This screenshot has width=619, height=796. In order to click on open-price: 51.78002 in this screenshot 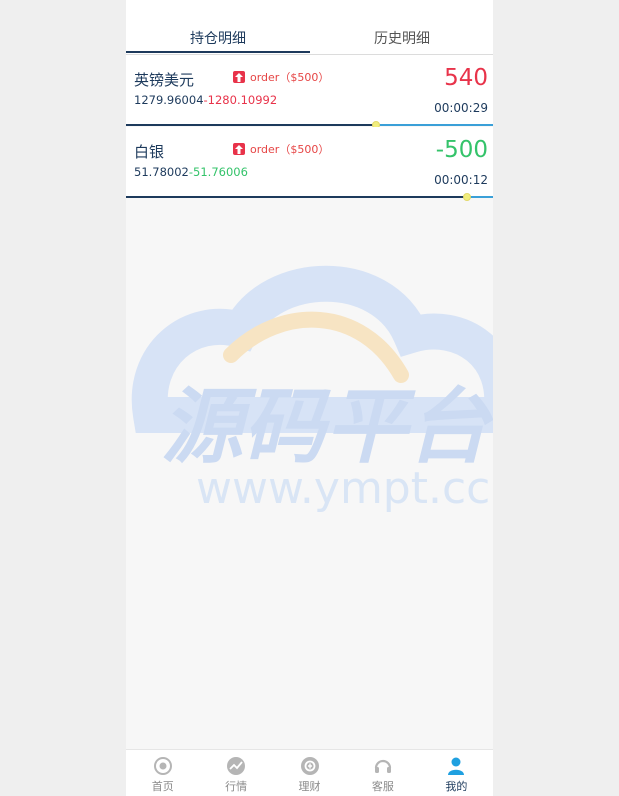, I will do `click(161, 172)`.